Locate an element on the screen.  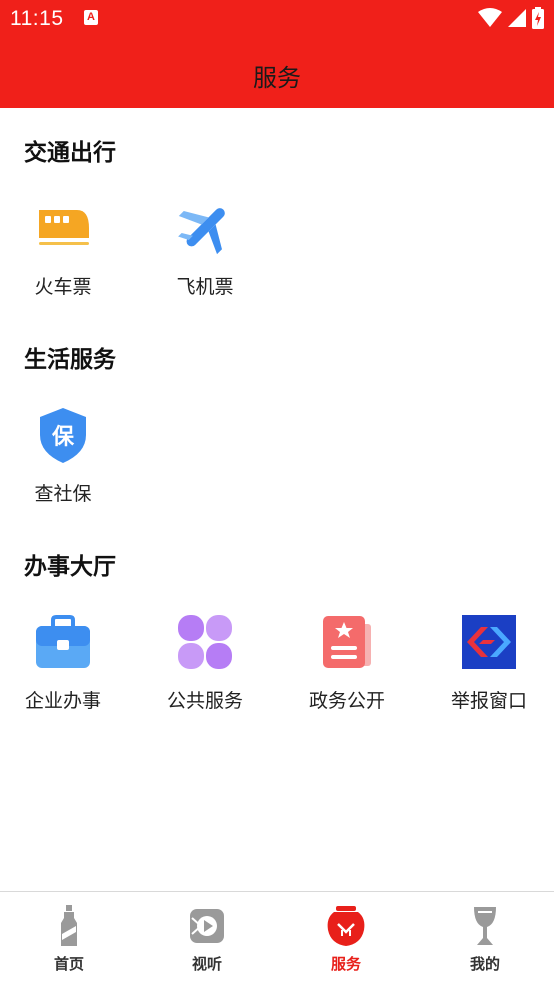
service-label: 企业办事 is located at coordinates (62, 701).